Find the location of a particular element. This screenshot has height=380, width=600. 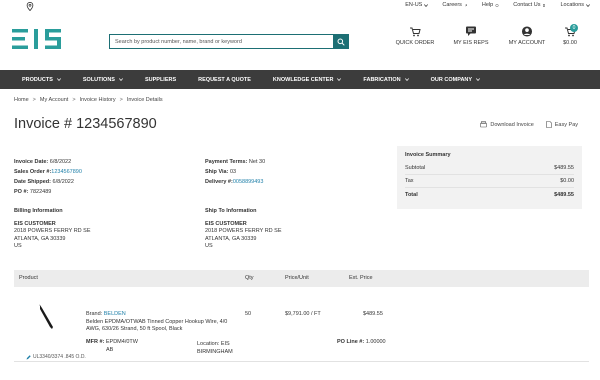

sales-order-link: 1234567890 is located at coordinates (66, 172).